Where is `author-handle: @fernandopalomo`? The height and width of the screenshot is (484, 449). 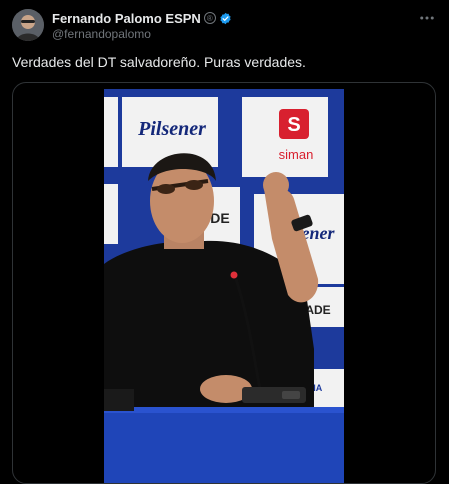
author-handle: @fernandopalomo is located at coordinates (232, 34).